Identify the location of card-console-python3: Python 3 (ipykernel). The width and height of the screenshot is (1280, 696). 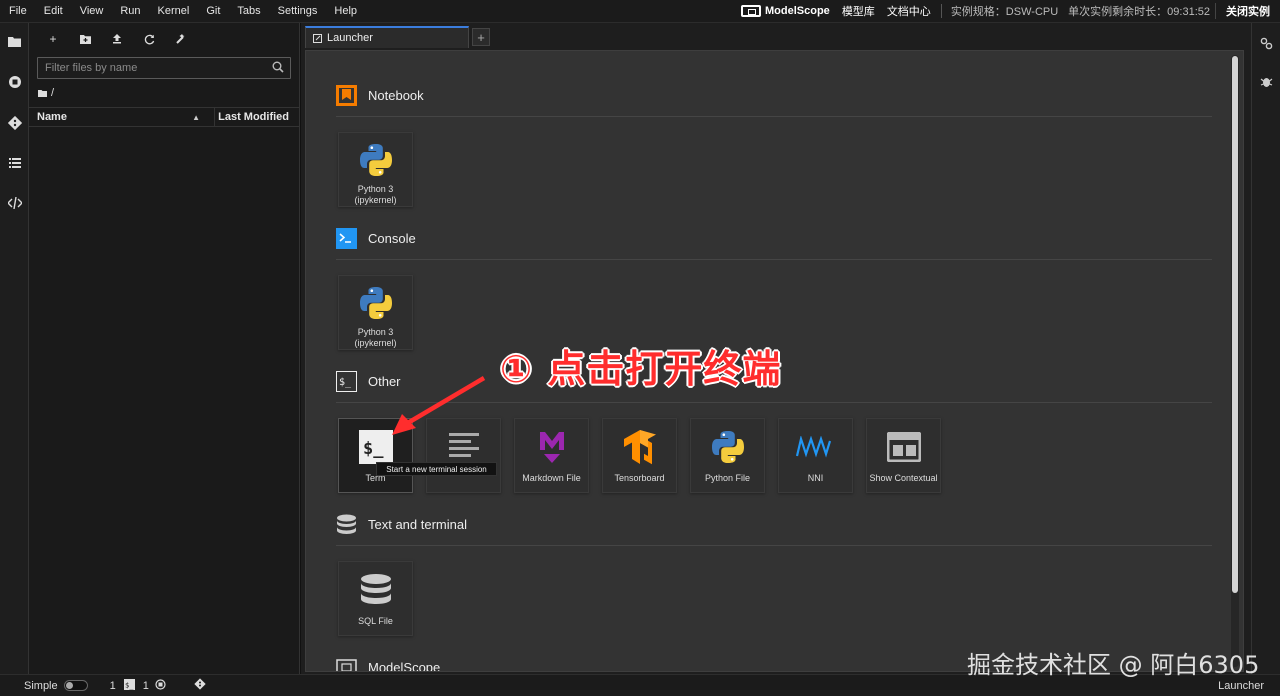
(375, 312).